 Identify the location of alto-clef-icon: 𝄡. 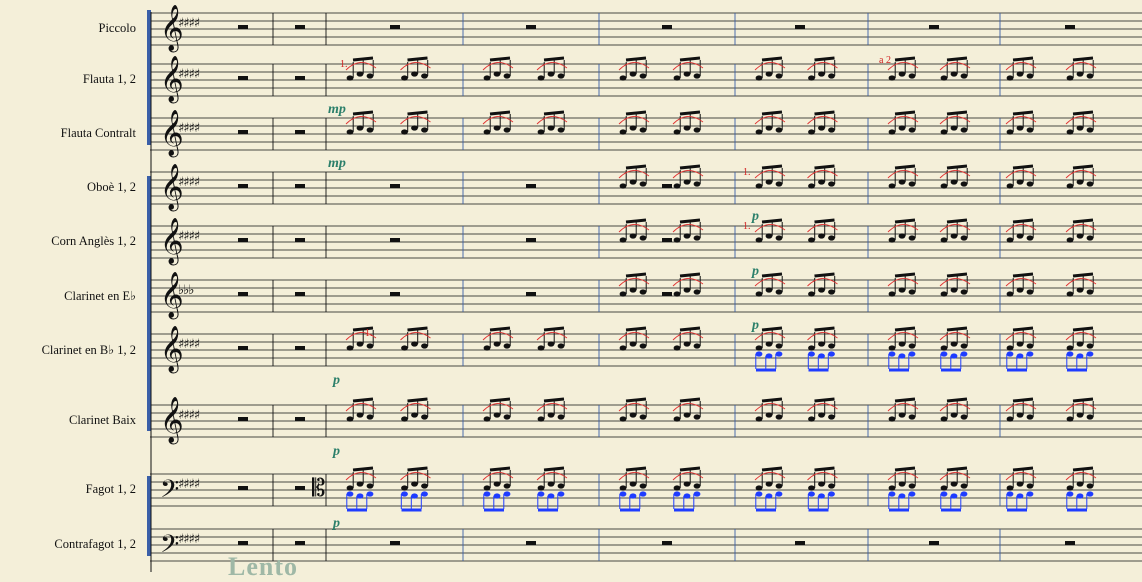
(318, 488).